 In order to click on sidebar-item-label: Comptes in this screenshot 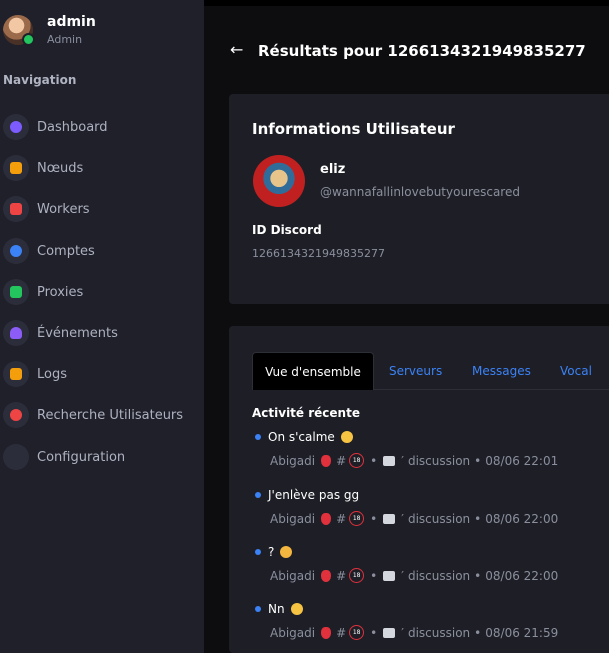, I will do `click(66, 251)`.